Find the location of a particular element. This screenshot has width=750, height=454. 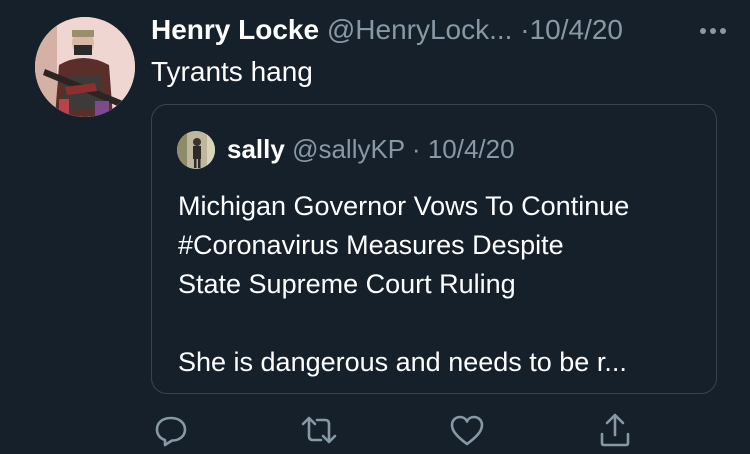

quoted-text-line: State Supreme Court Ruling is located at coordinates (347, 284).